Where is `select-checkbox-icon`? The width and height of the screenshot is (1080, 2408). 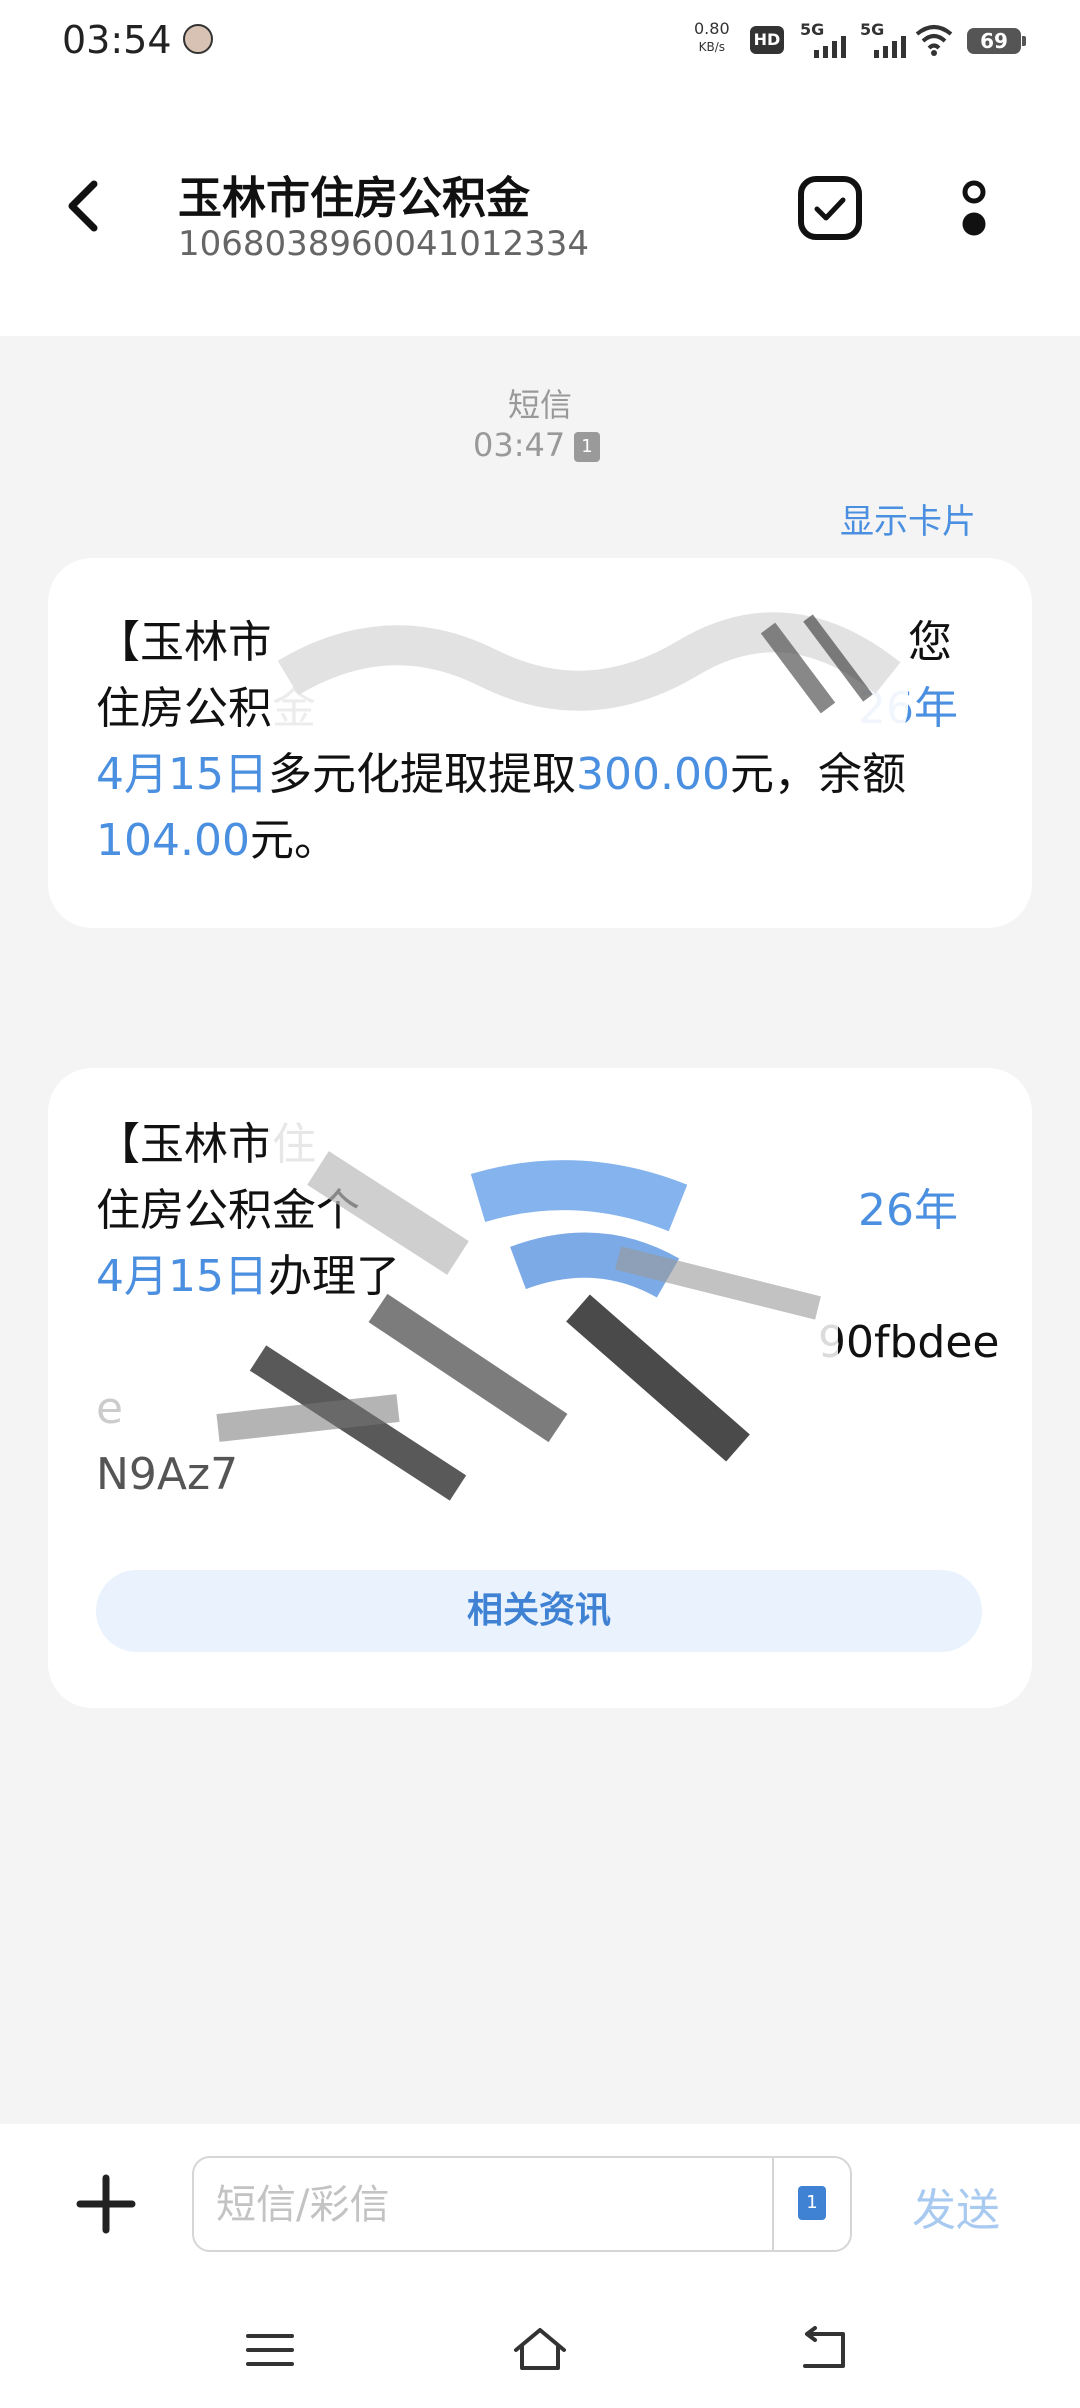 select-checkbox-icon is located at coordinates (830, 208).